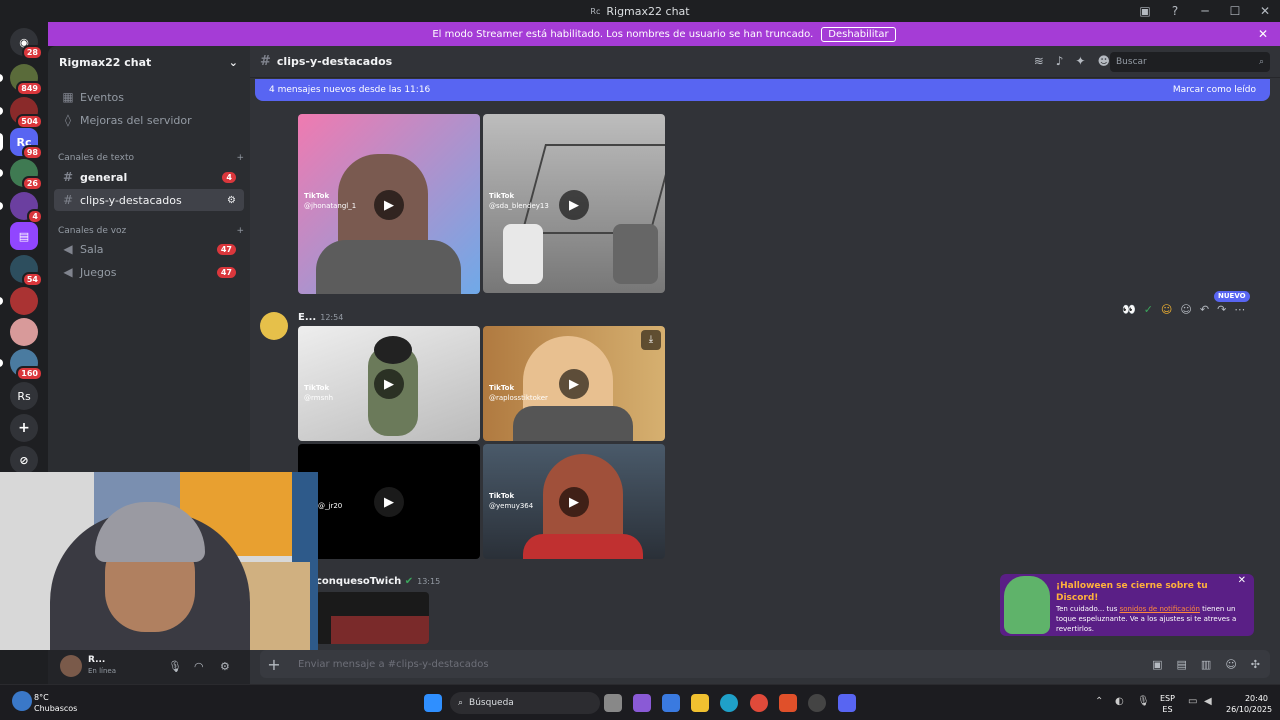  What do you see at coordinates (24, 428) in the screenshot?
I see `add-server-icon: +` at bounding box center [24, 428].